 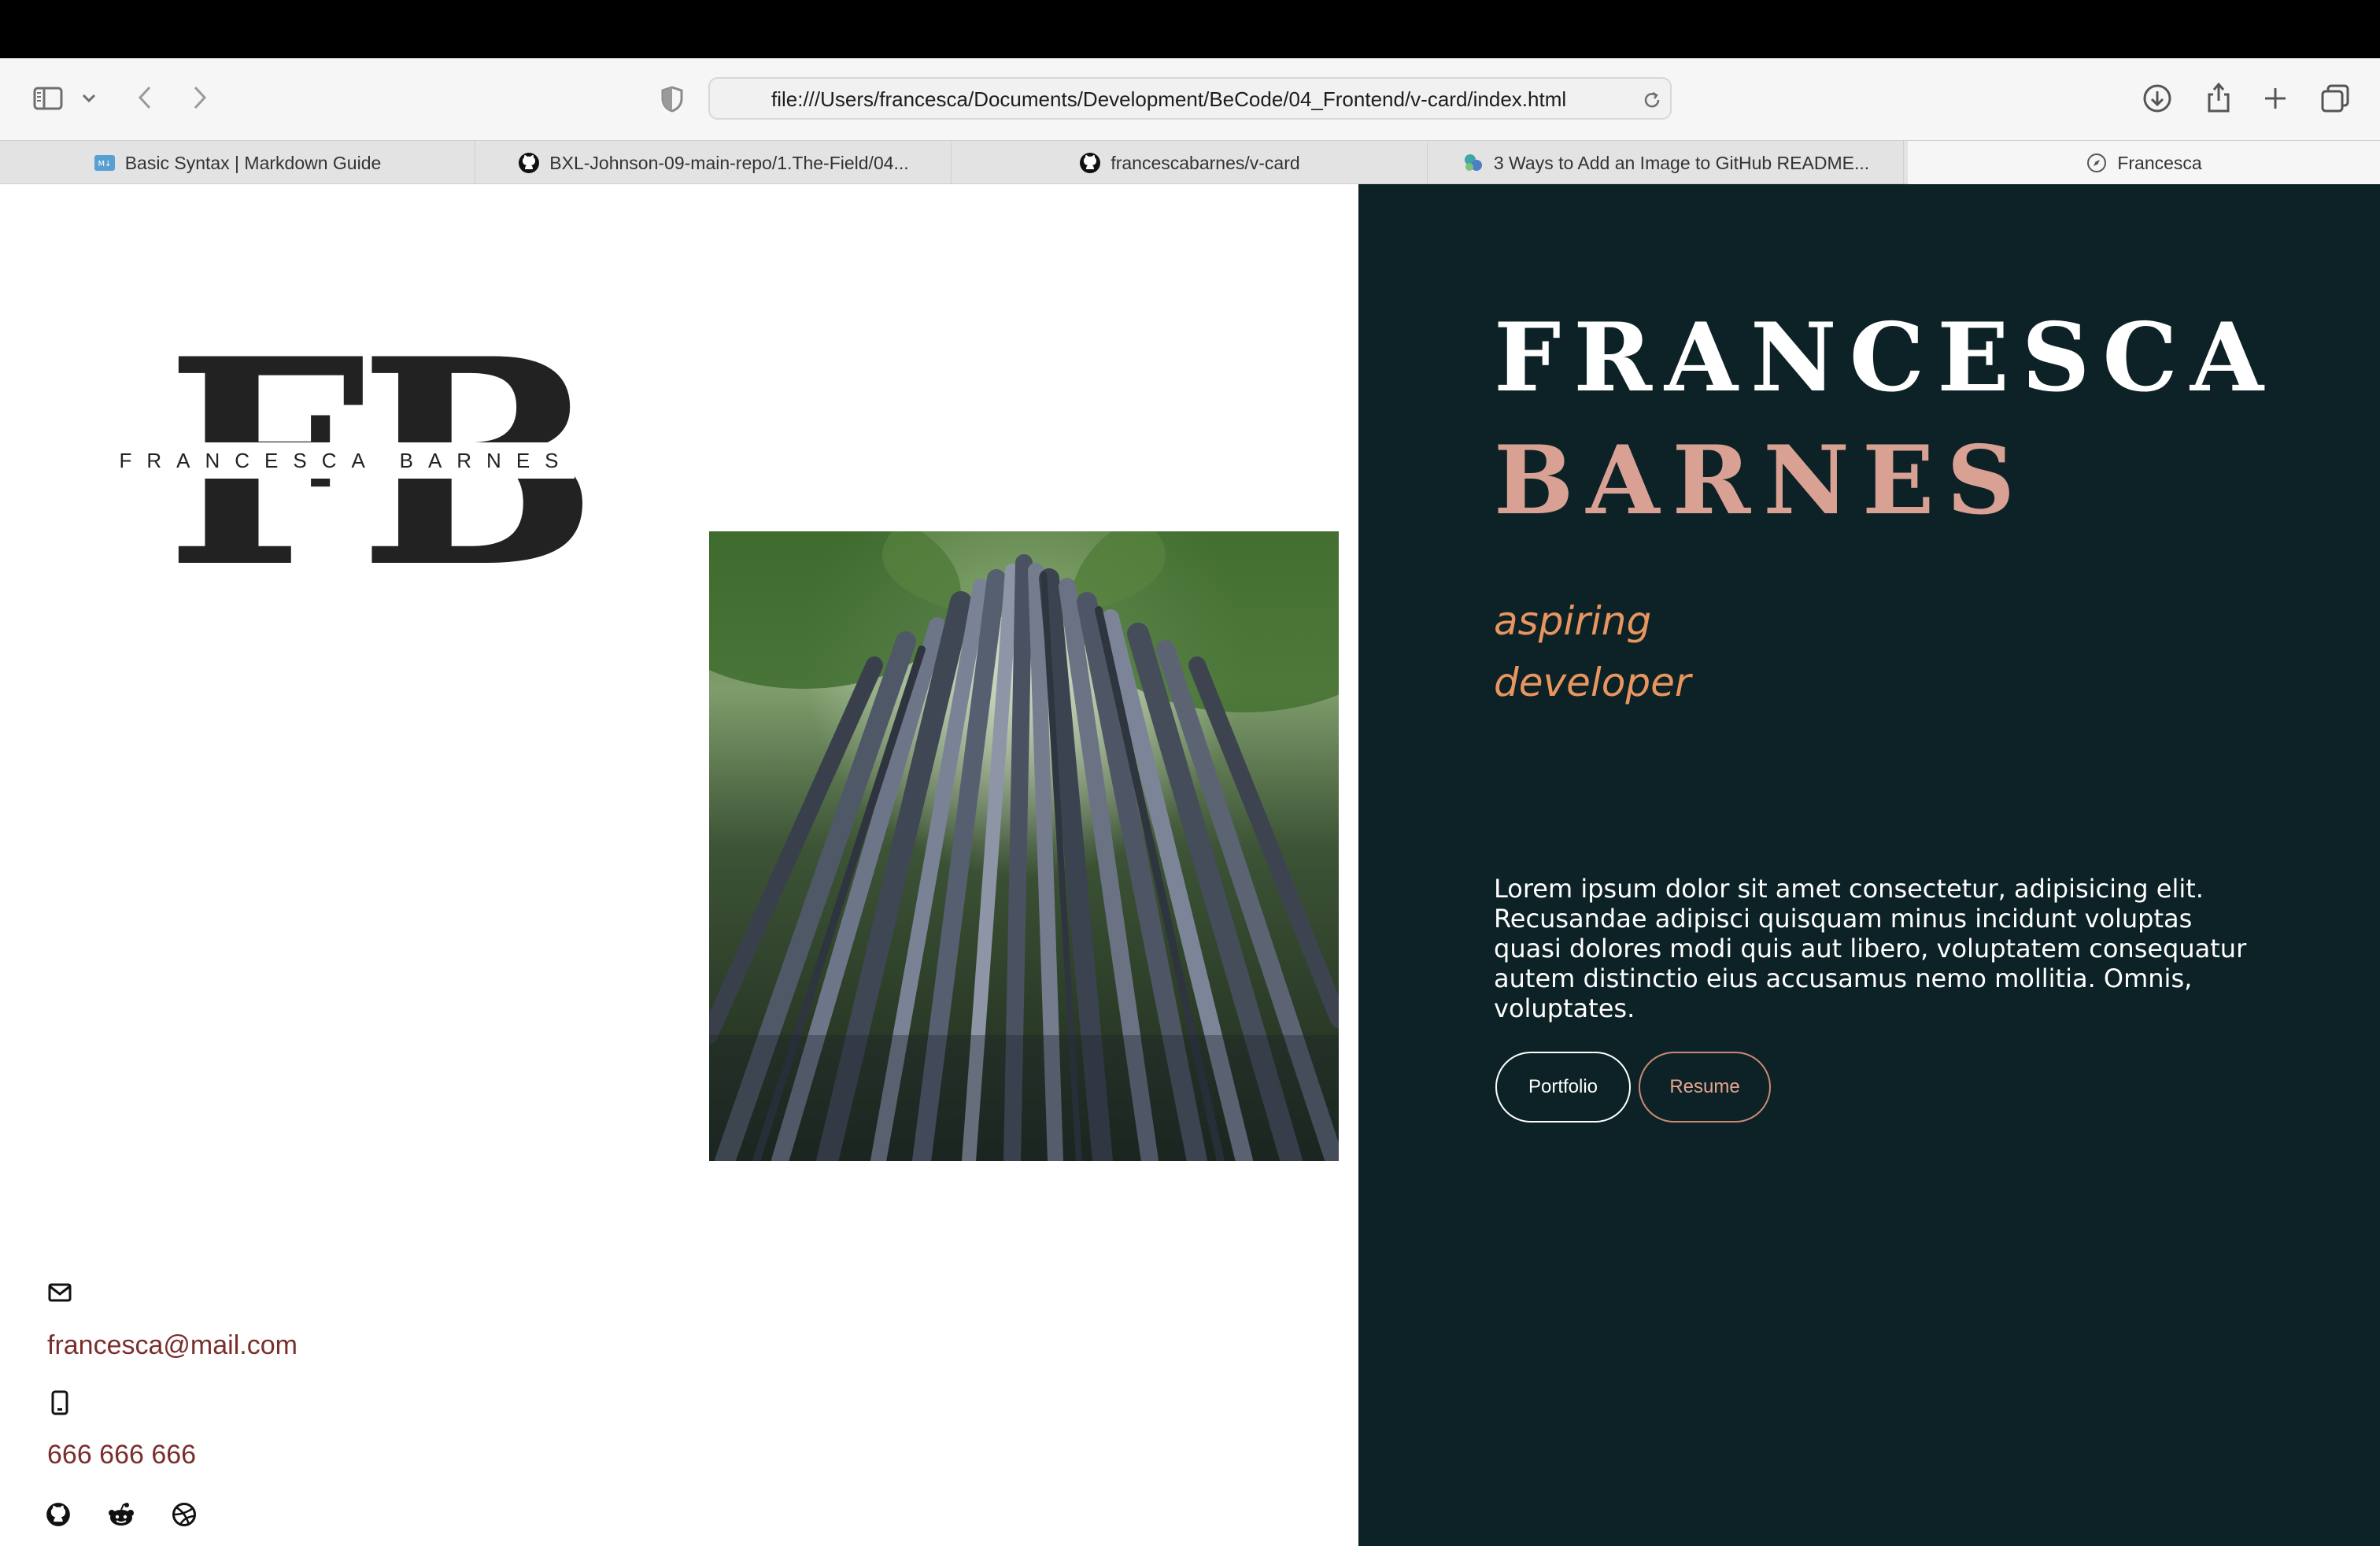 What do you see at coordinates (60, 1403) in the screenshot?
I see `mobile-phone-icon` at bounding box center [60, 1403].